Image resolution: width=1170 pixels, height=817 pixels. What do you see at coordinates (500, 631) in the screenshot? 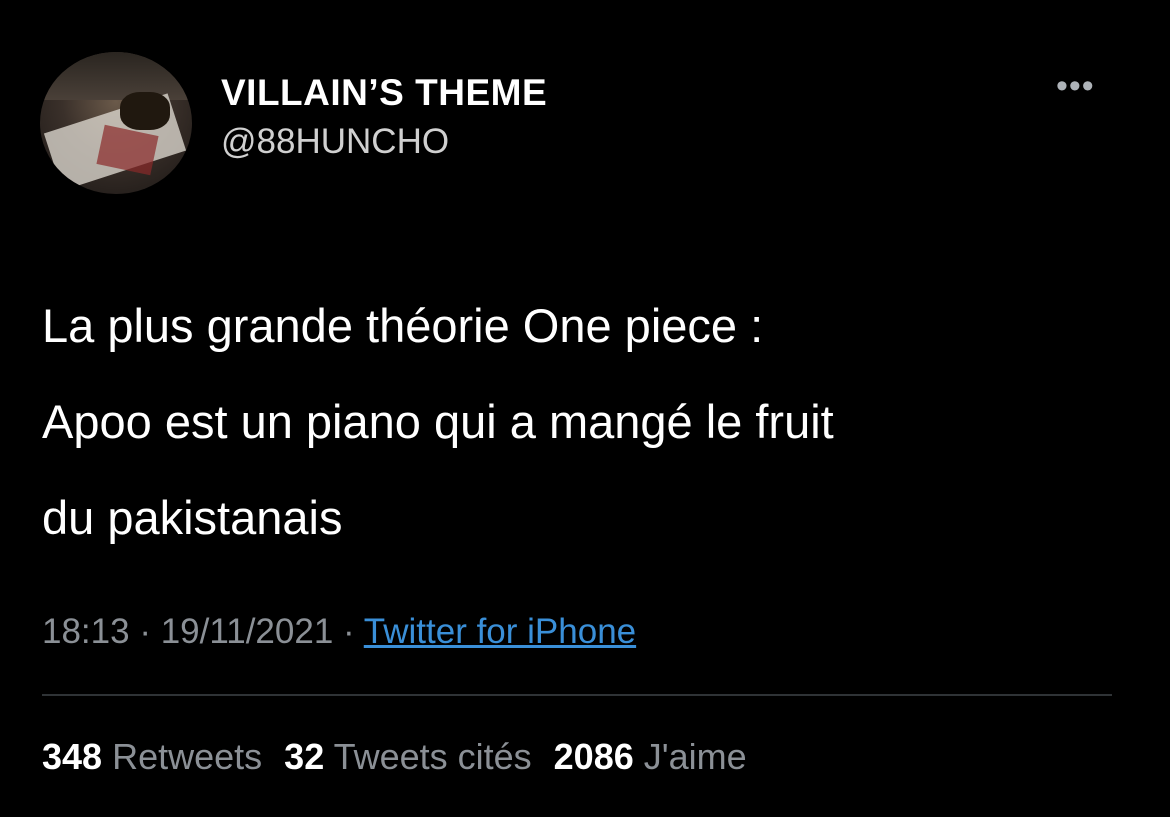
I see `tweet-source-link: Twitter for iPhone` at bounding box center [500, 631].